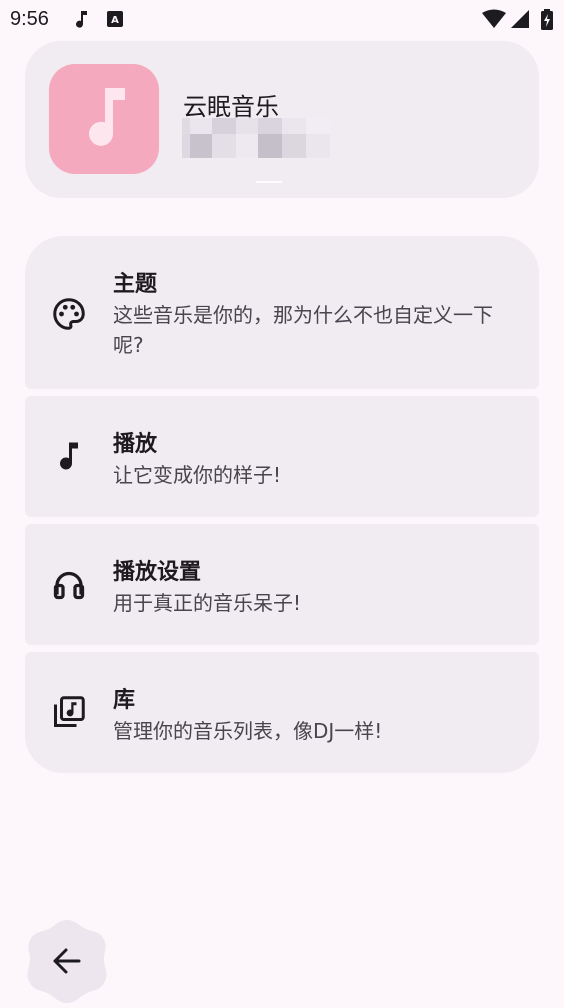 The height and width of the screenshot is (1008, 564). Describe the element at coordinates (282, 456) in the screenshot. I see `setting-playback: 播放 让它变成你的样子!` at that location.